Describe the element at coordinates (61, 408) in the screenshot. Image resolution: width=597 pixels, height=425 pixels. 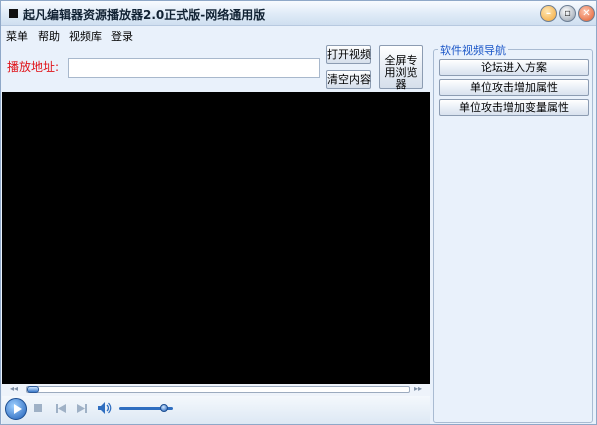
I see `previous-icon` at that location.